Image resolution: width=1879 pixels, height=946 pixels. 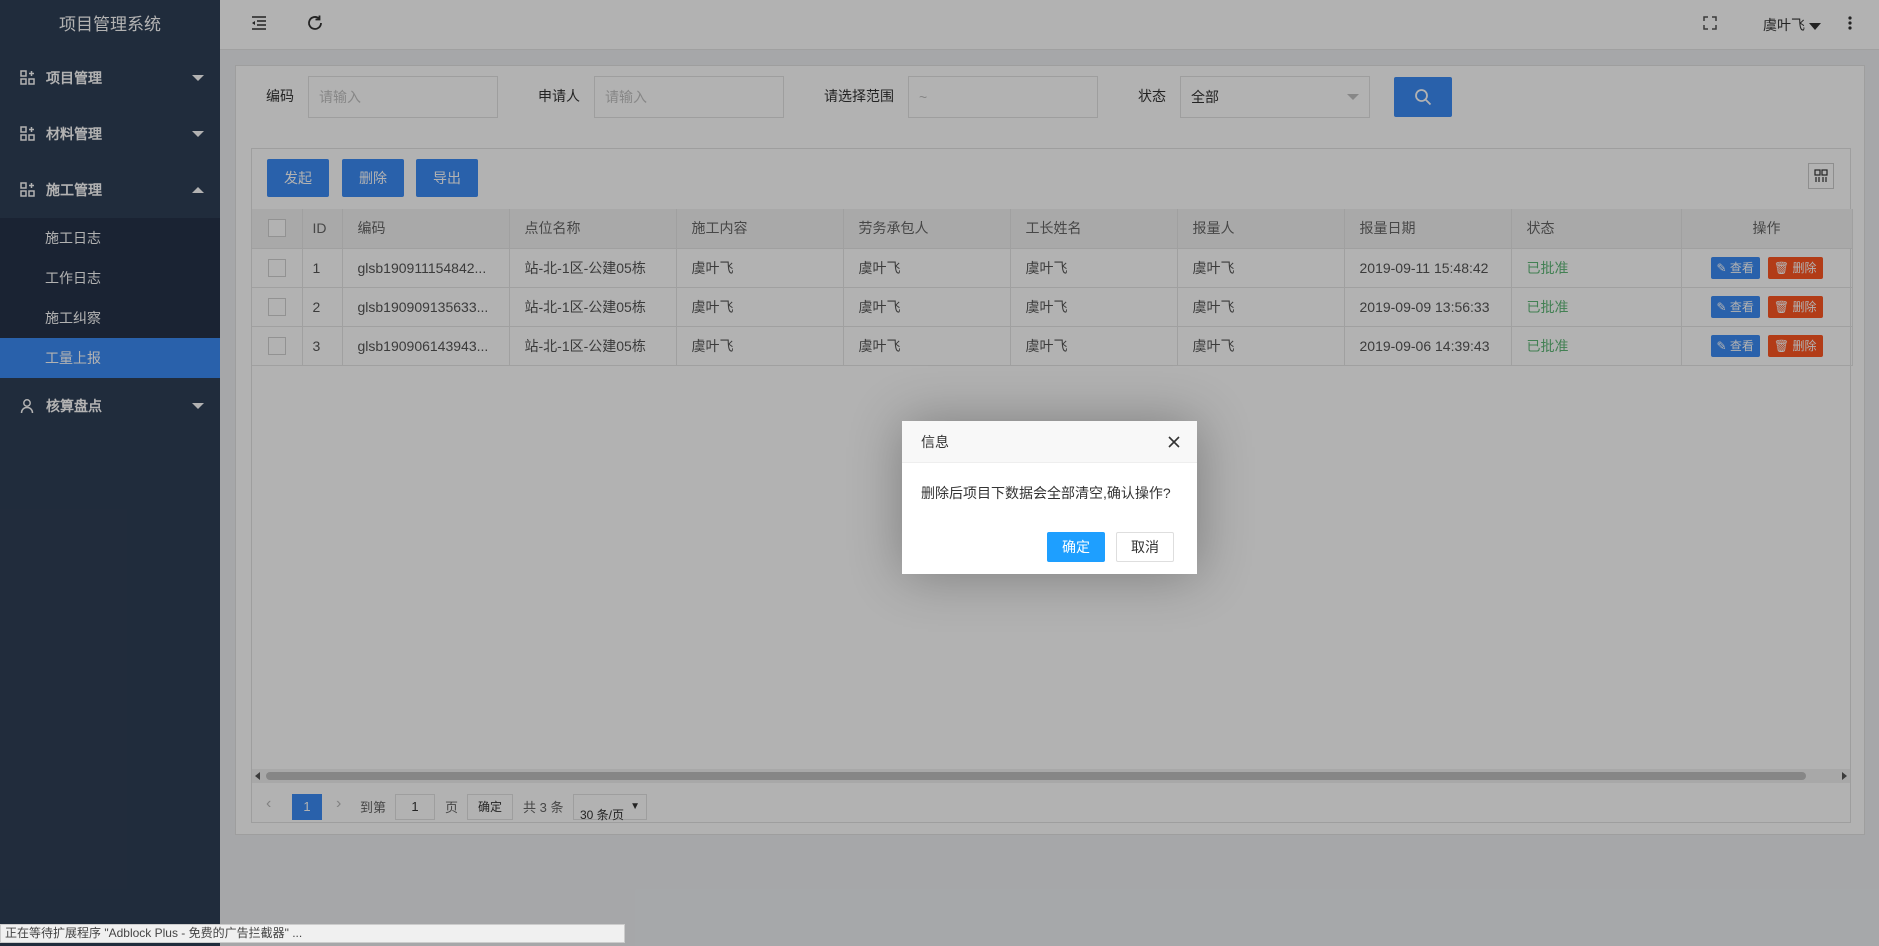 I want to click on confirm-dialog: 信息 删除后项目下数据会全部清空,确认操作? 确定 取消, so click(x=1049, y=497).